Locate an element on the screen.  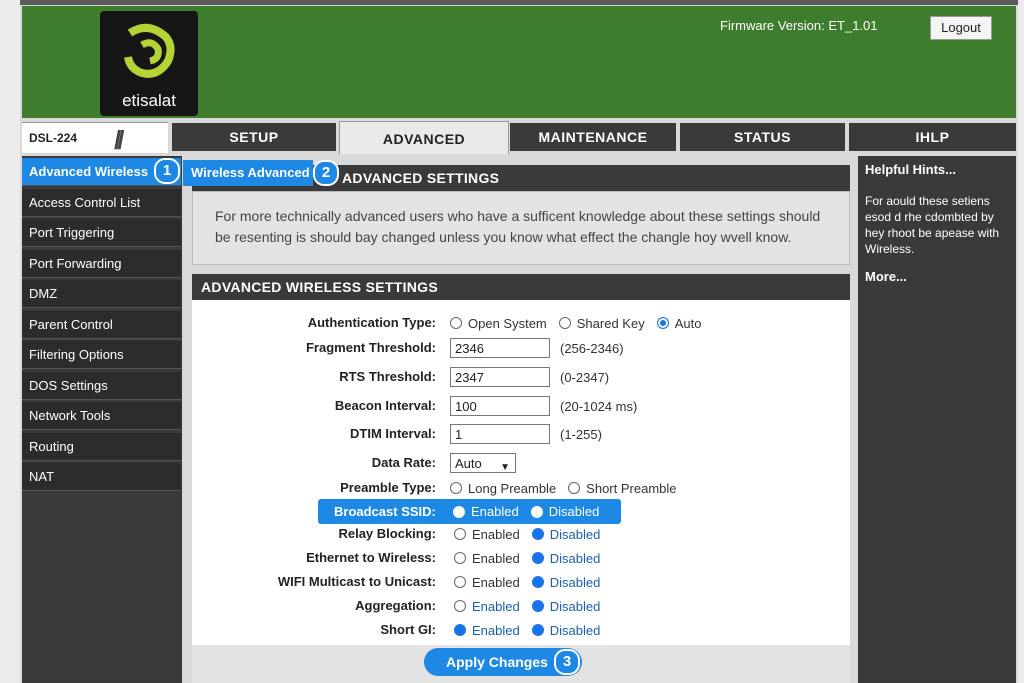
eth-wireless-enabled-label: Enabled is located at coordinates (496, 558).